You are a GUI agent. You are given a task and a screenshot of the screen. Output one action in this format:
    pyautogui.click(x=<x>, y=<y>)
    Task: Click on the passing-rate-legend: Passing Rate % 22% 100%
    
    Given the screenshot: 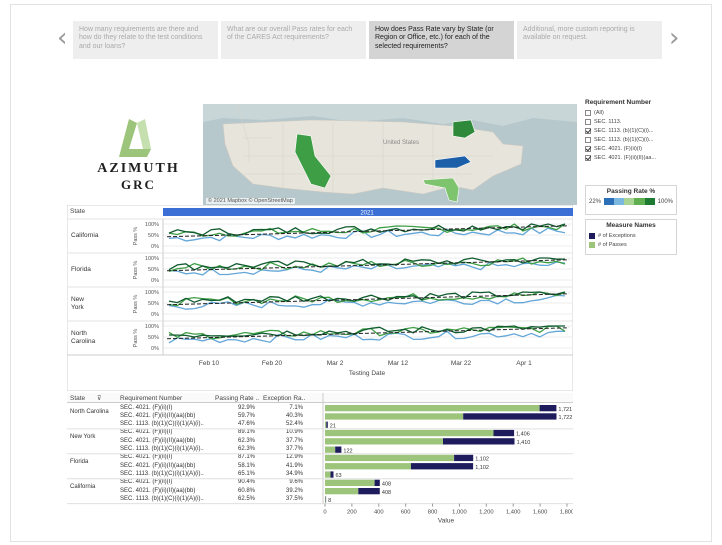 What is the action you would take?
    pyautogui.click(x=631, y=200)
    